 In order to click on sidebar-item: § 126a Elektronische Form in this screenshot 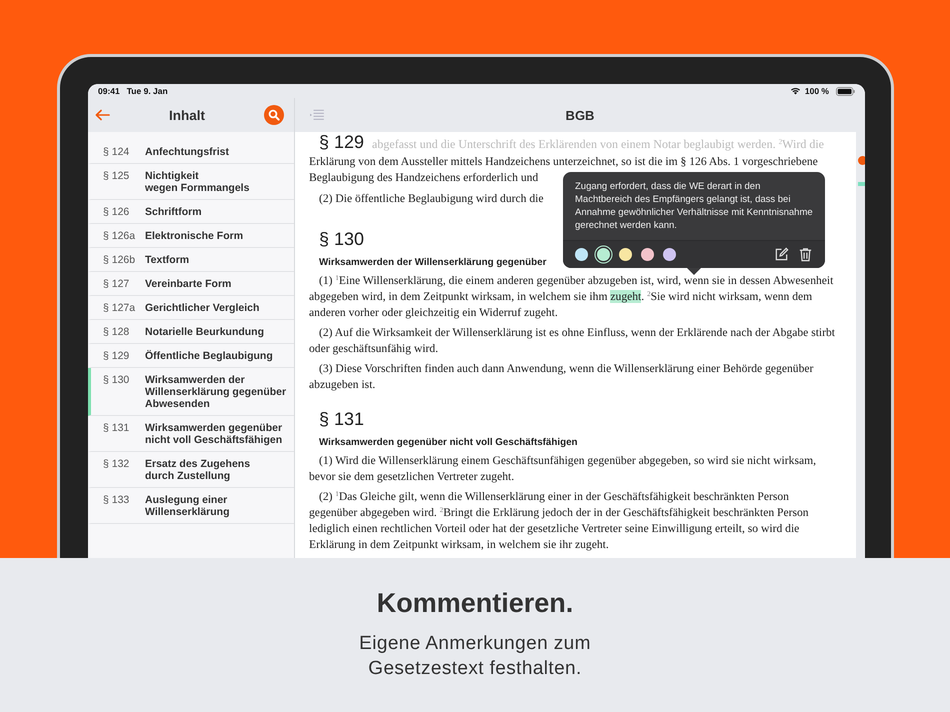, I will do `click(191, 236)`.